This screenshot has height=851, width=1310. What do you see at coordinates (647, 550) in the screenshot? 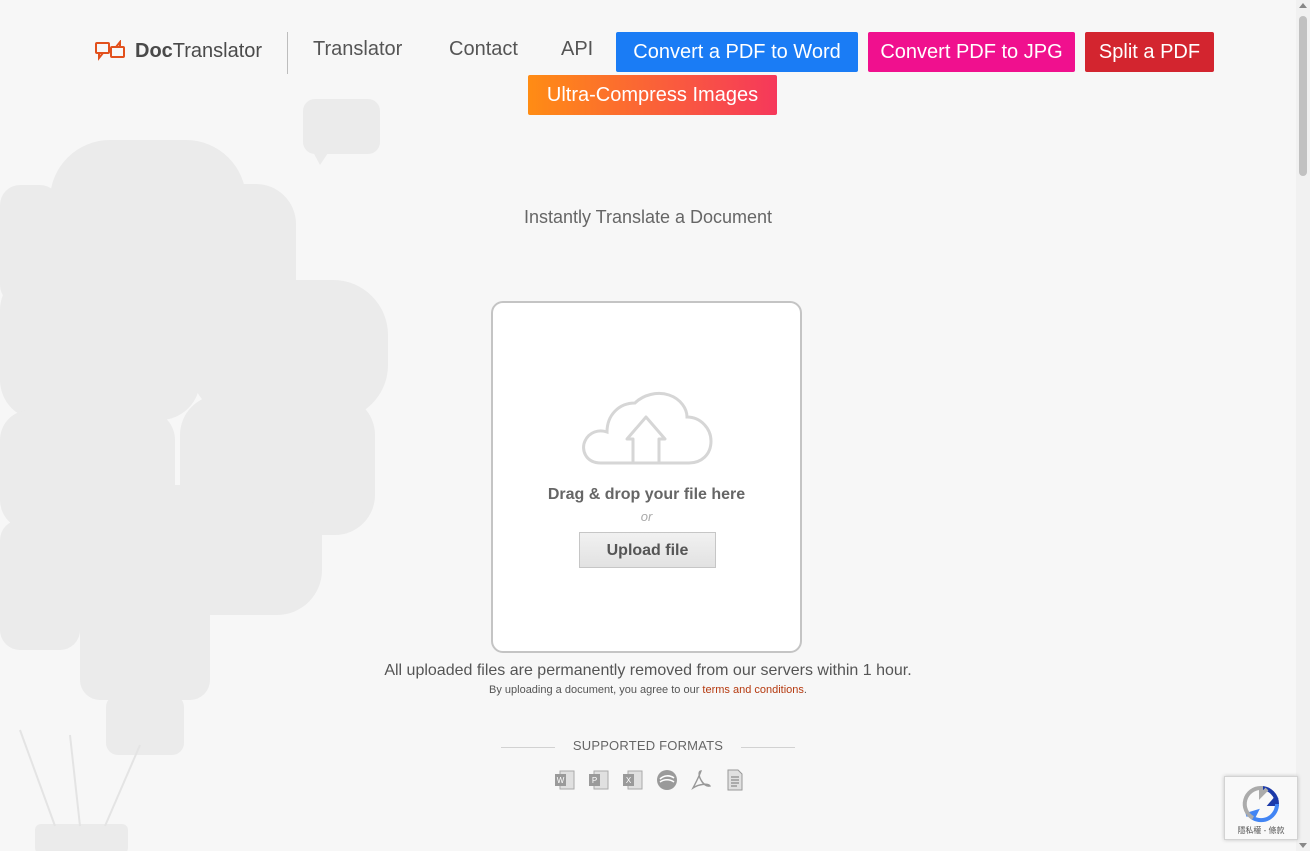
I see `upload-file-button: Upload file` at bounding box center [647, 550].